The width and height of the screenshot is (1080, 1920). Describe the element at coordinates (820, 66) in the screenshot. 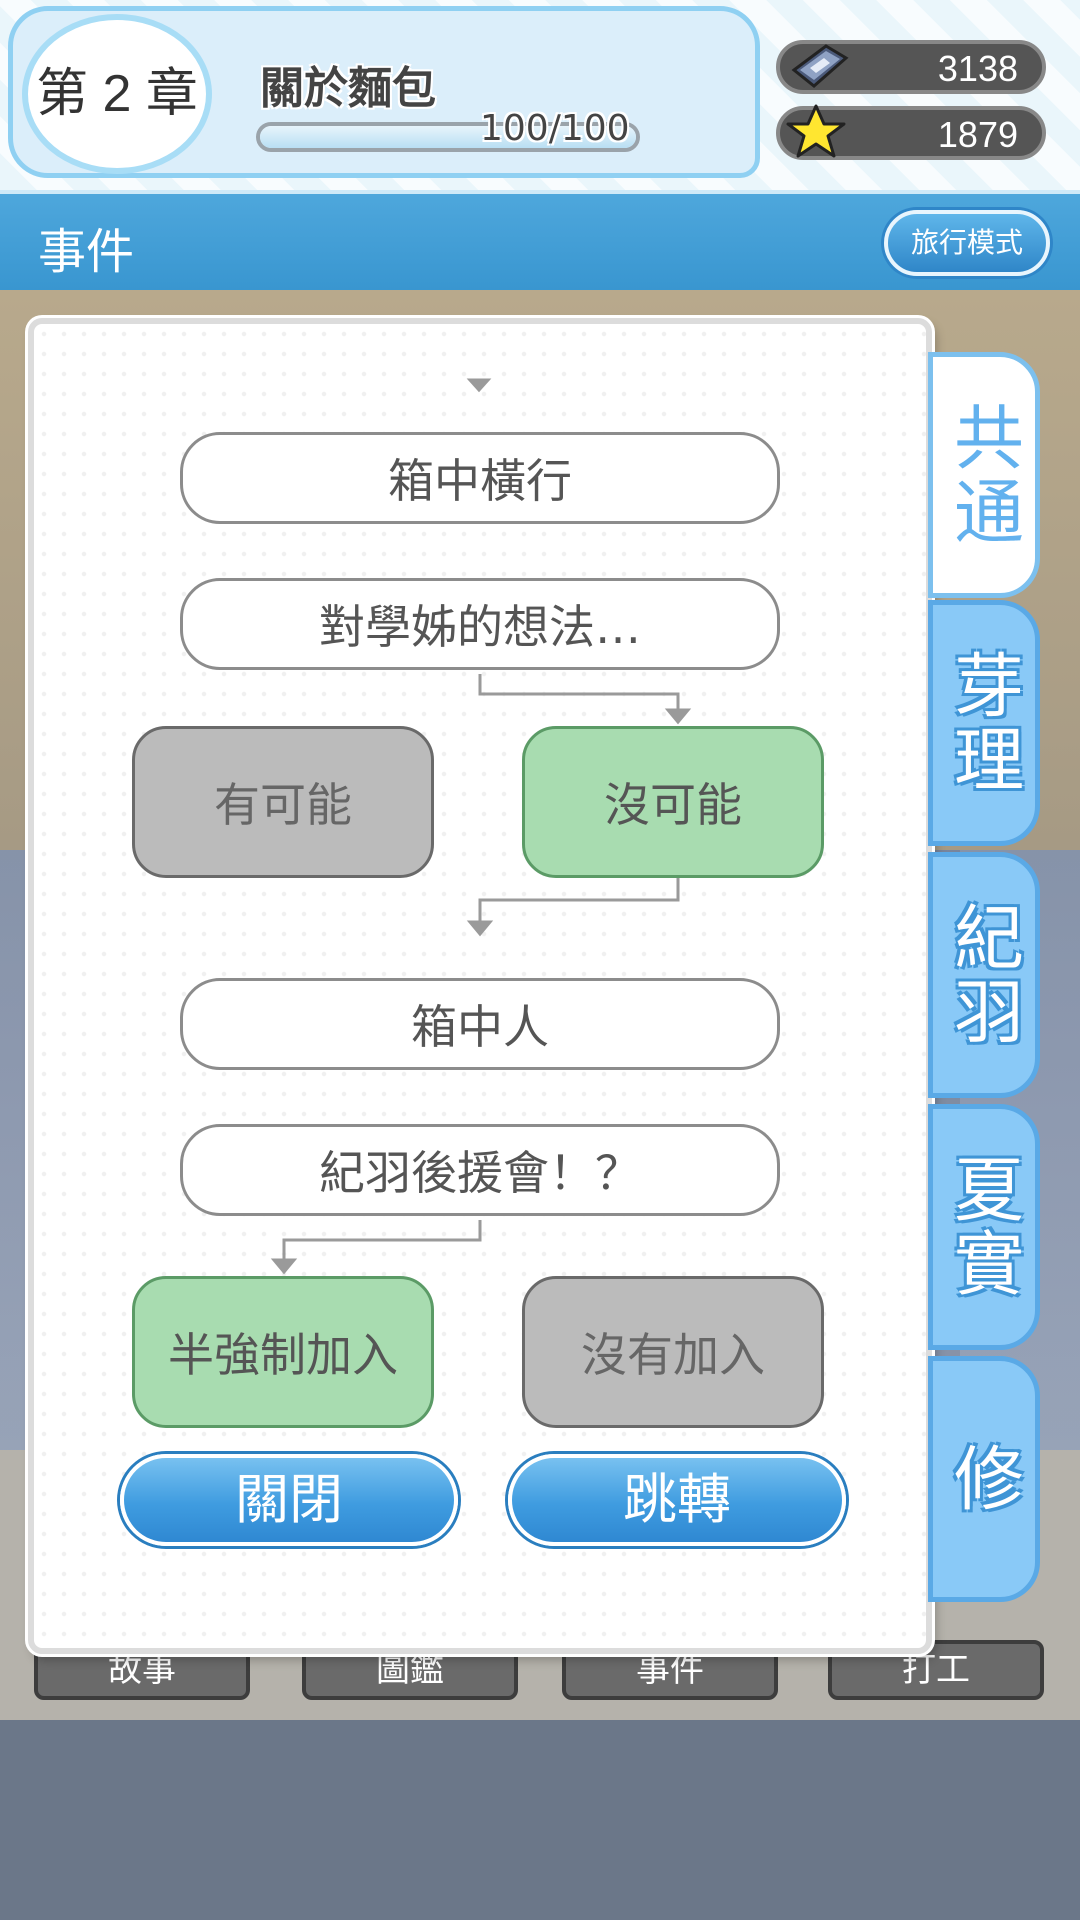

I see `ticket-gem-icon` at that location.